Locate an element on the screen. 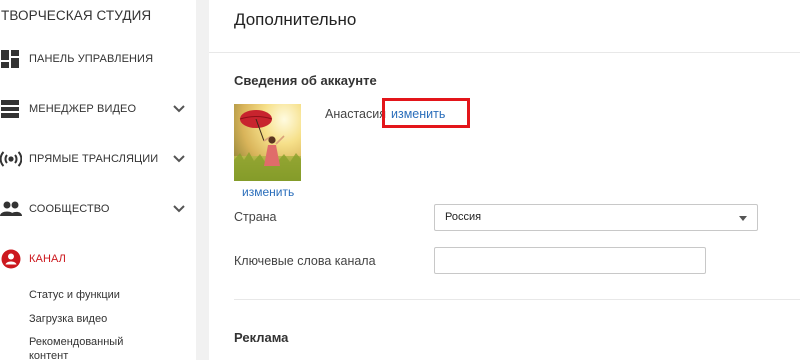  keywords-label: Ключевые слова канала is located at coordinates (305, 261).